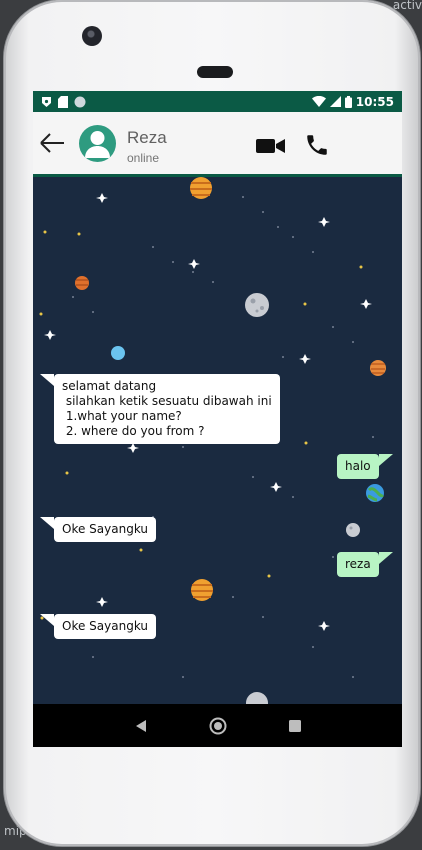 This screenshot has height=850, width=422. I want to click on arrow-left-icon, so click(52, 143).